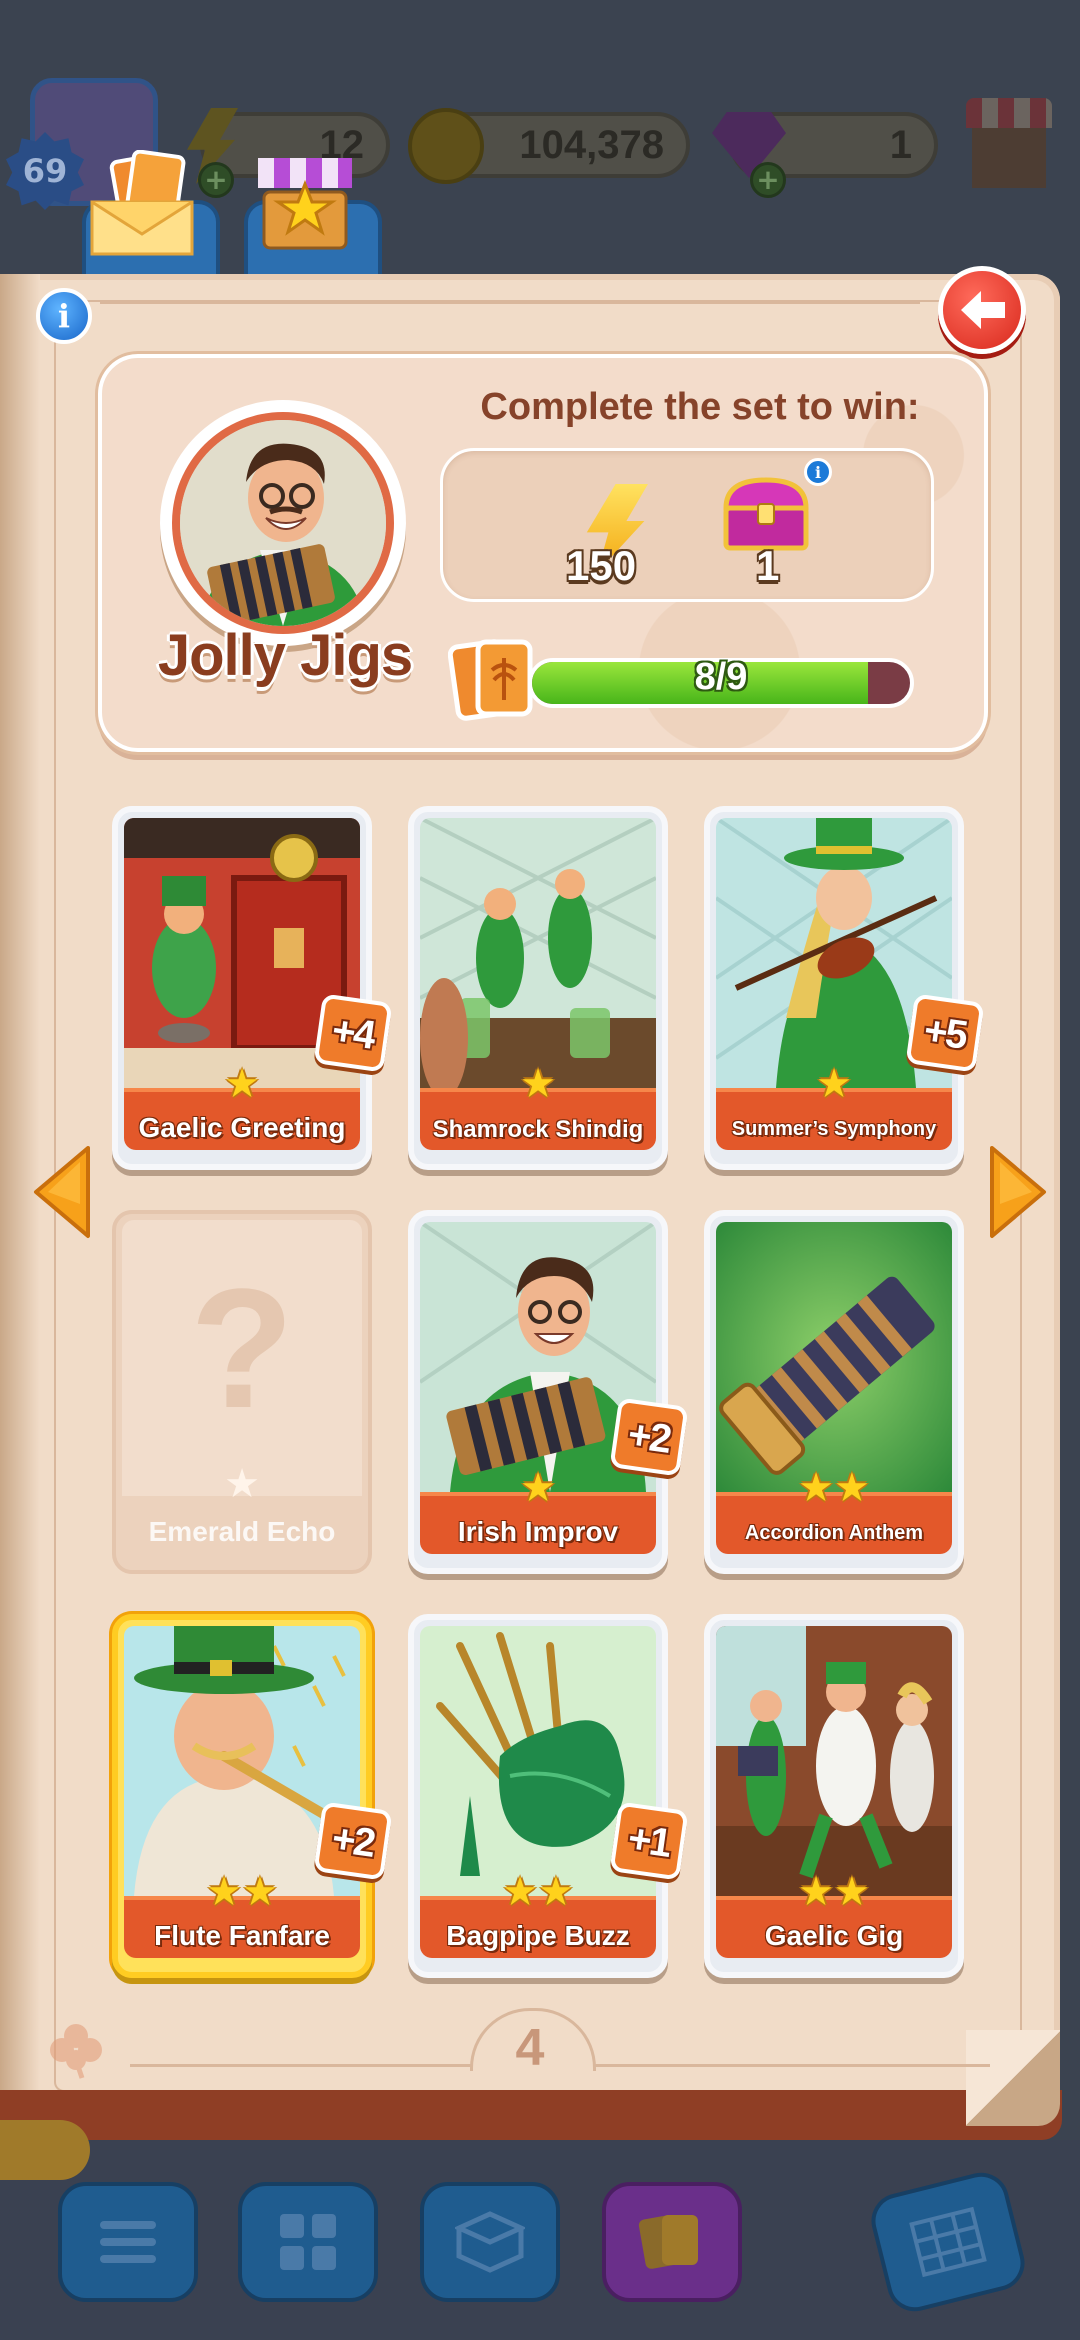  I want to click on card-name: Summer’s Symphony, so click(834, 1129).